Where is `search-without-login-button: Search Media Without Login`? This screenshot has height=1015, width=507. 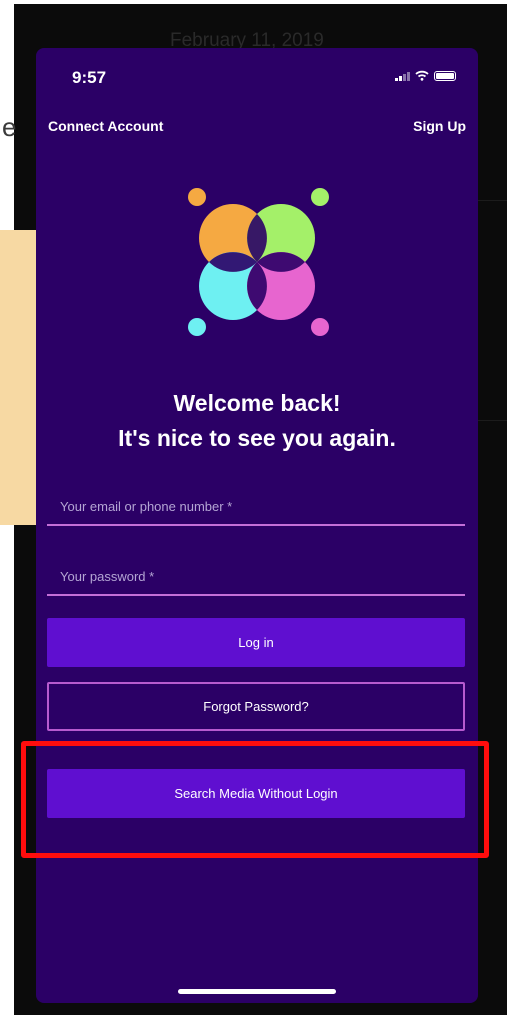
search-without-login-button: Search Media Without Login is located at coordinates (256, 793).